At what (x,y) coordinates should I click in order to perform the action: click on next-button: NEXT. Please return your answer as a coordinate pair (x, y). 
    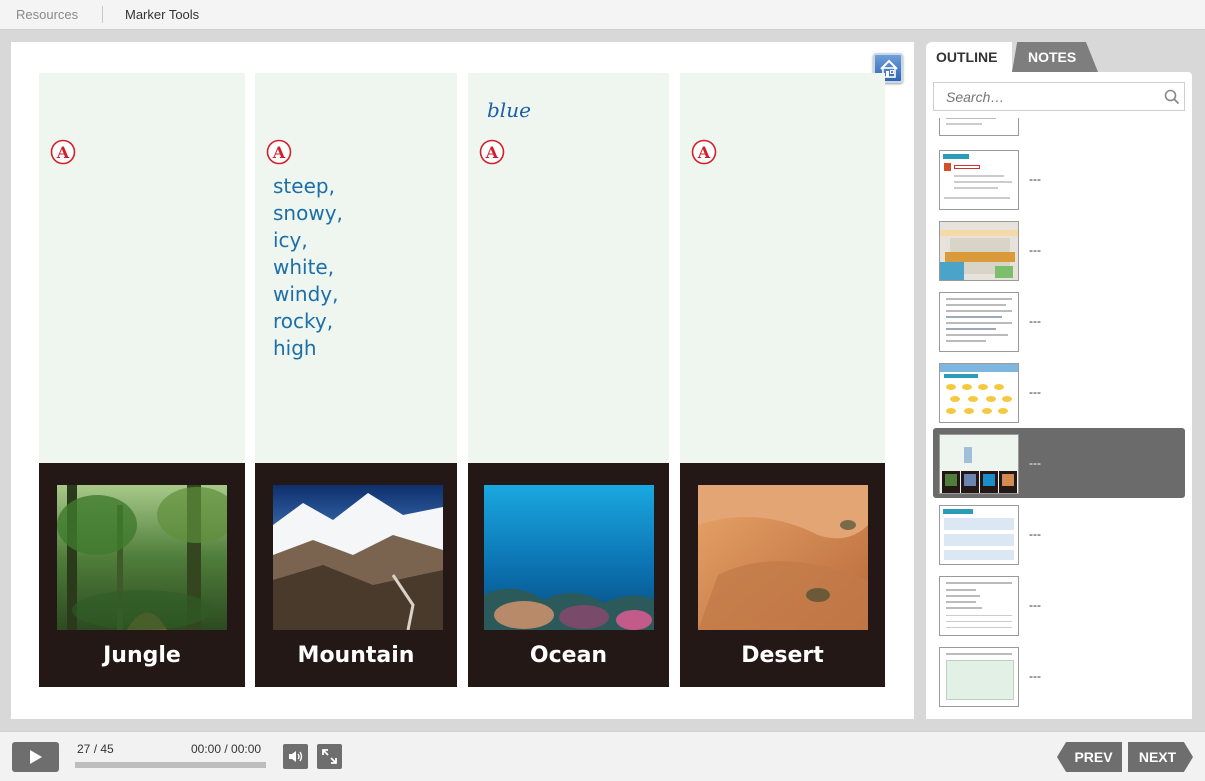
    Looking at the image, I should click on (1160, 757).